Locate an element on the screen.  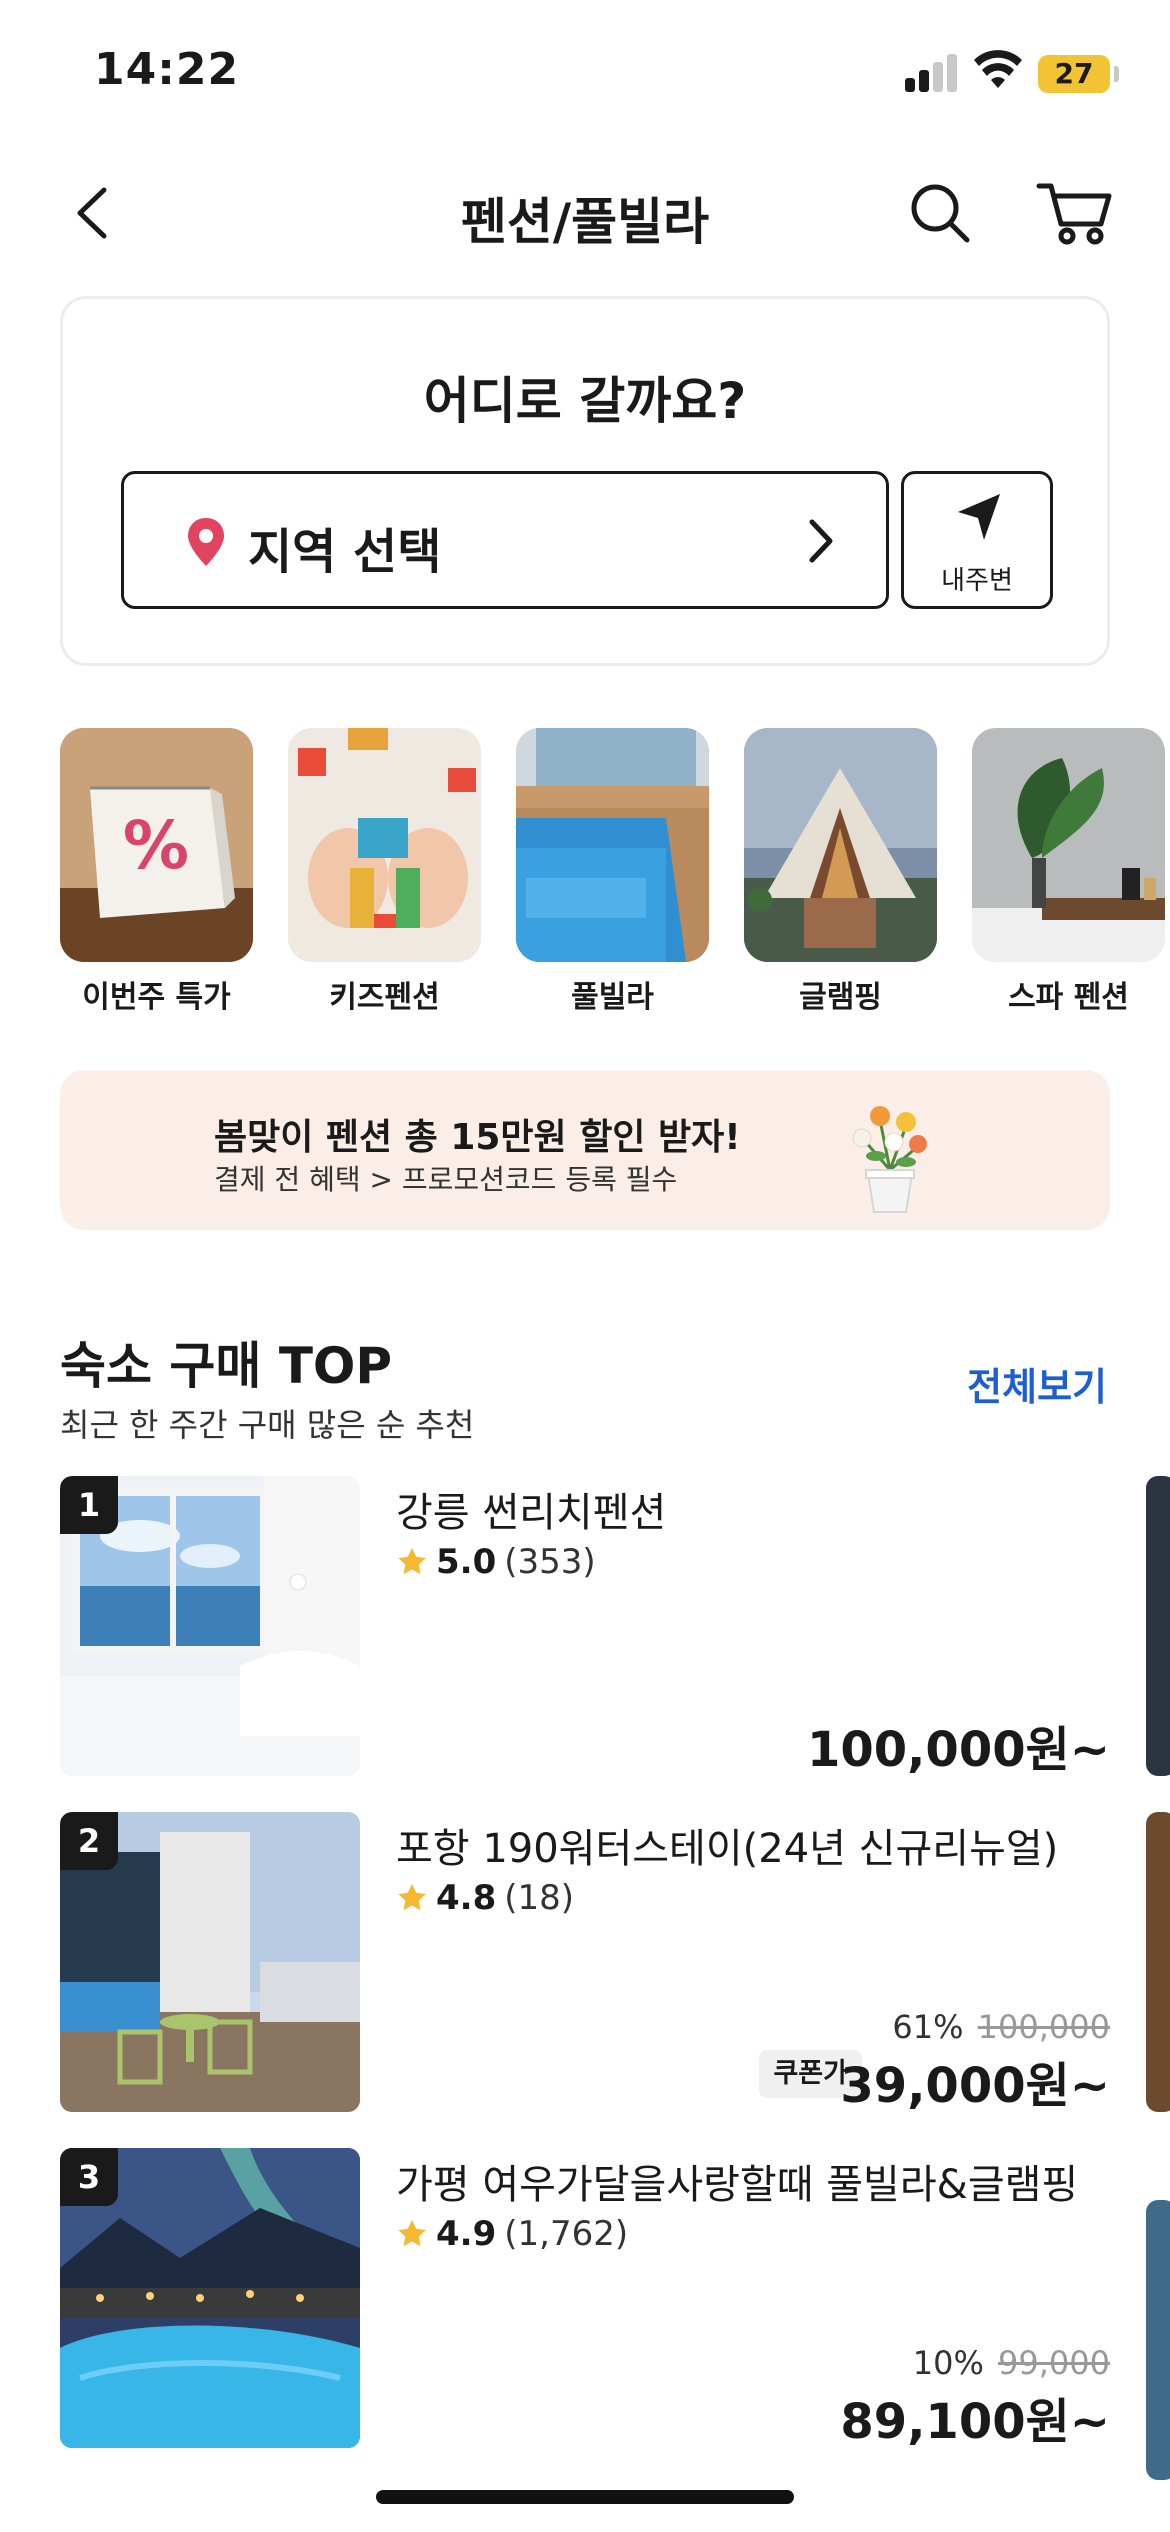
category-glamping: 글램핑 is located at coordinates (840, 872).